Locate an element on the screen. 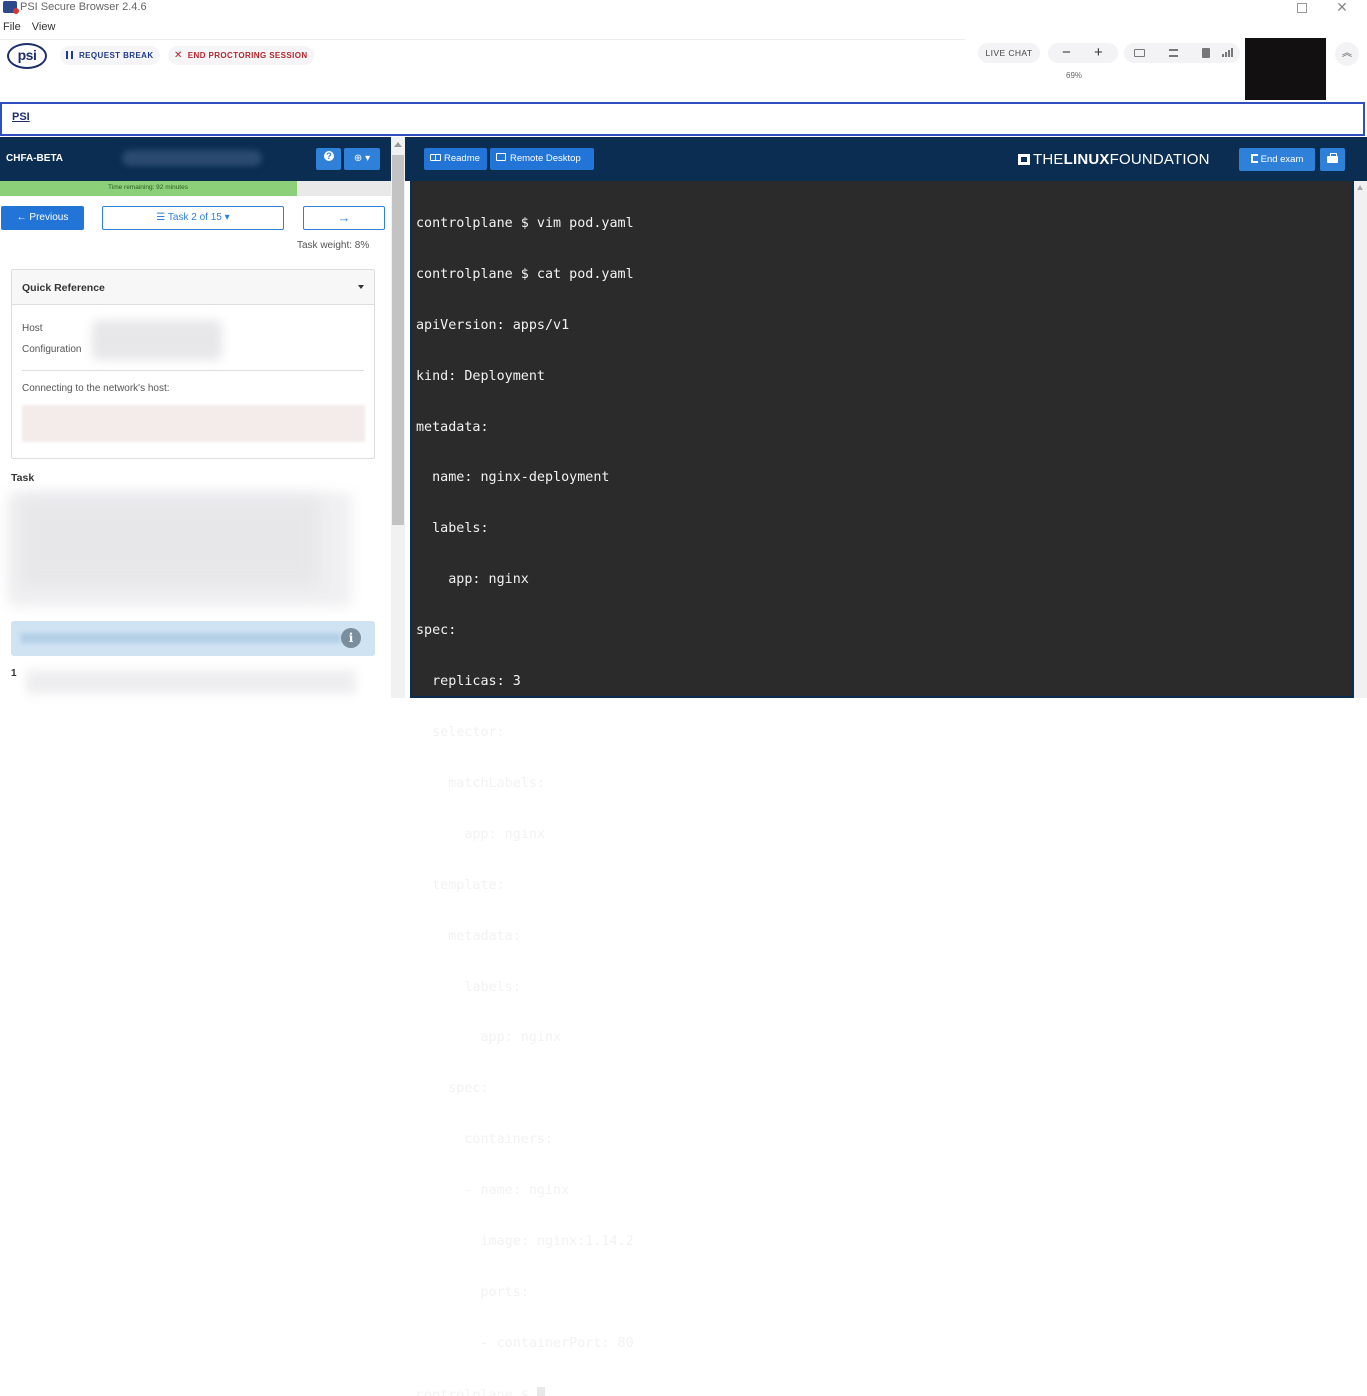 The width and height of the screenshot is (1367, 1396). scrollbar-thumb is located at coordinates (398, 340).